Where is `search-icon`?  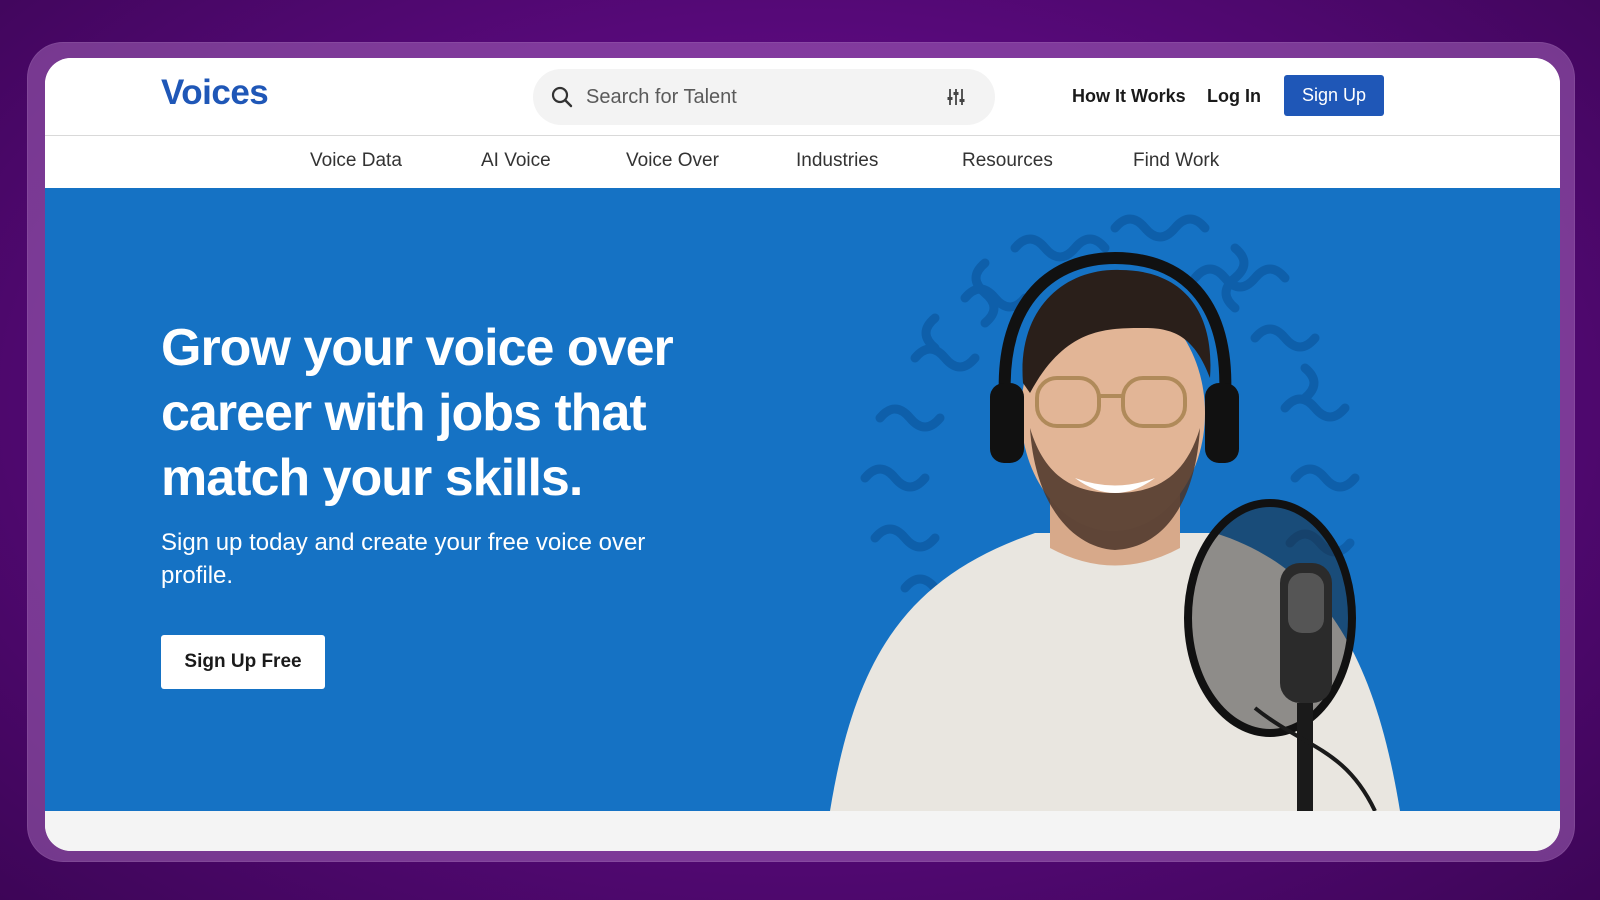
search-icon is located at coordinates (562, 97).